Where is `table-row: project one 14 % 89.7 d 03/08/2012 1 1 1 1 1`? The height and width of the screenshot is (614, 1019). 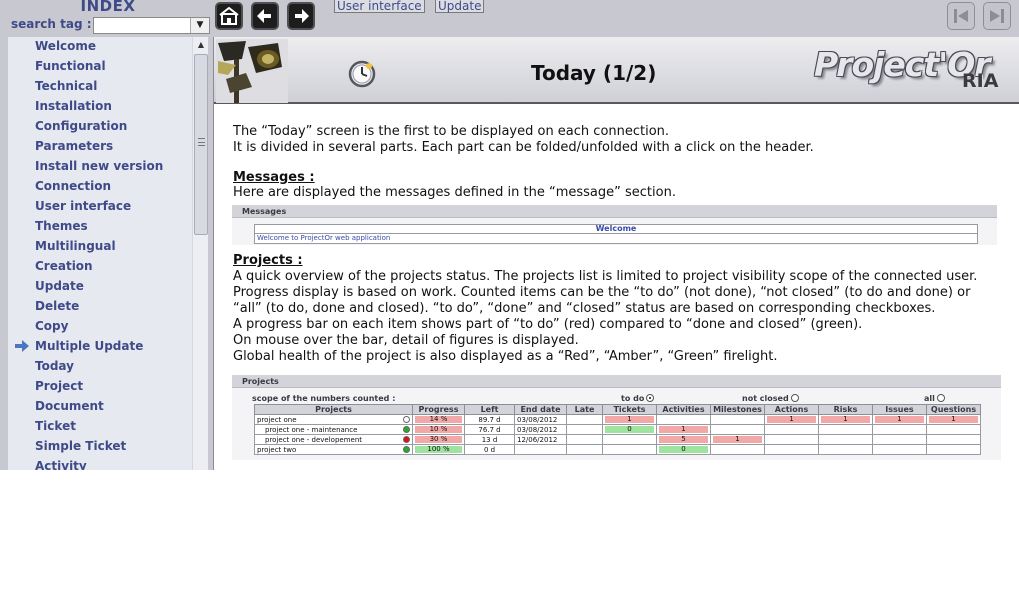 table-row: project one 14 % 89.7 d 03/08/2012 1 1 1 1 1 is located at coordinates (617, 419).